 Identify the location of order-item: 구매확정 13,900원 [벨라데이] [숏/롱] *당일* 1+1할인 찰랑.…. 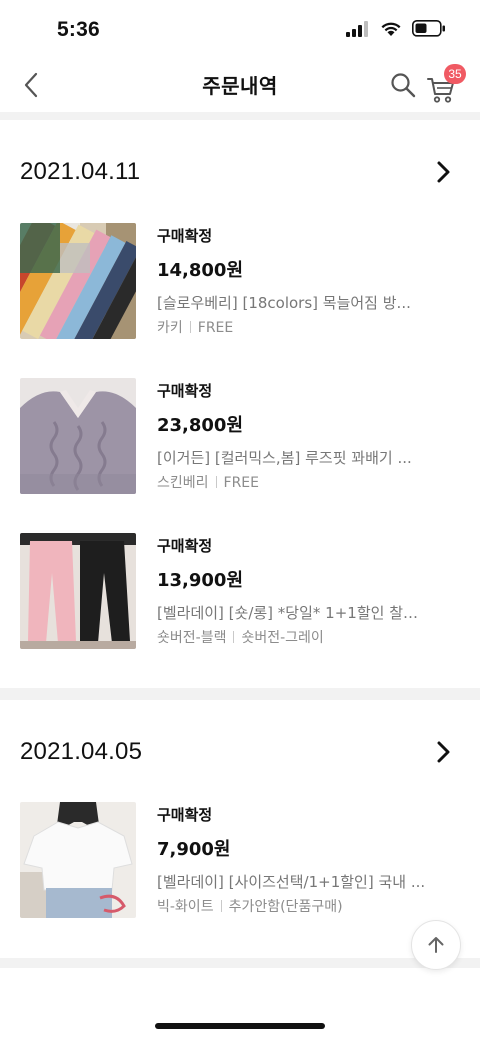
(240, 591).